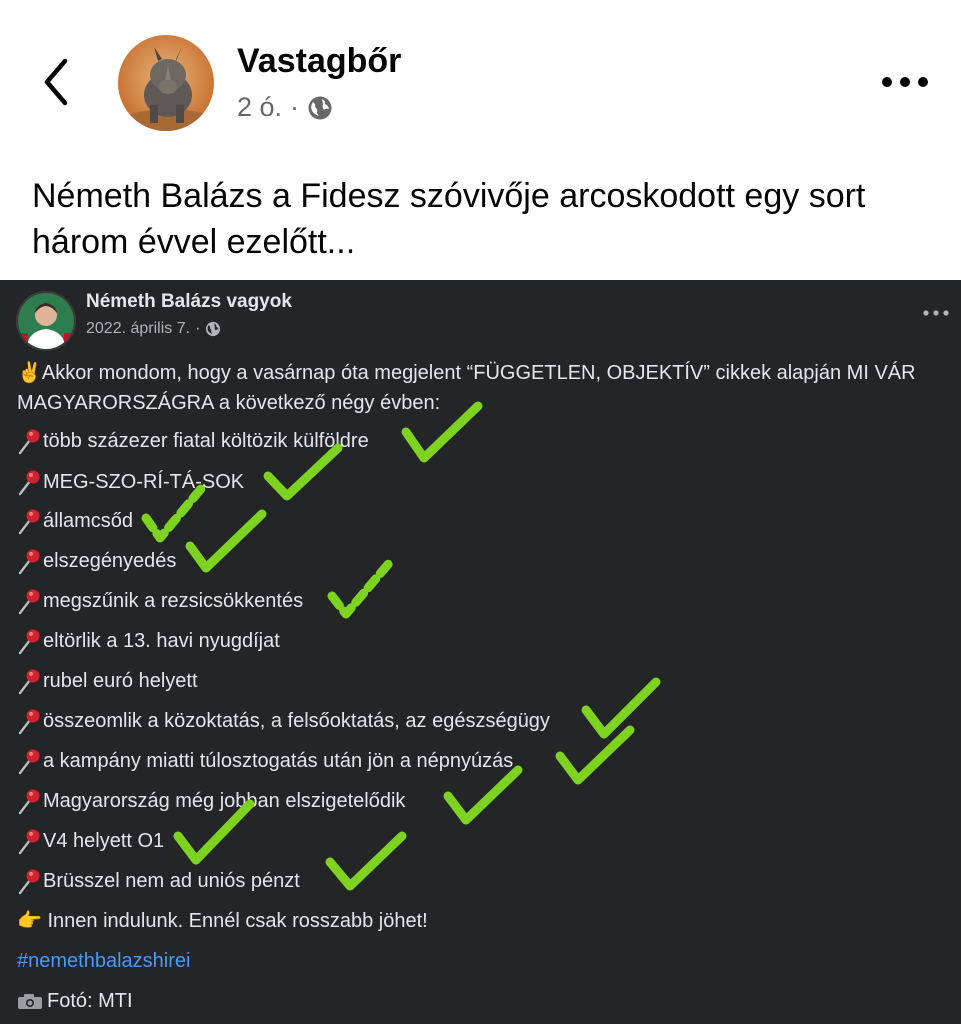 The height and width of the screenshot is (1024, 961). Describe the element at coordinates (104, 841) in the screenshot. I see `list-item-text: V4 helyett O1` at that location.